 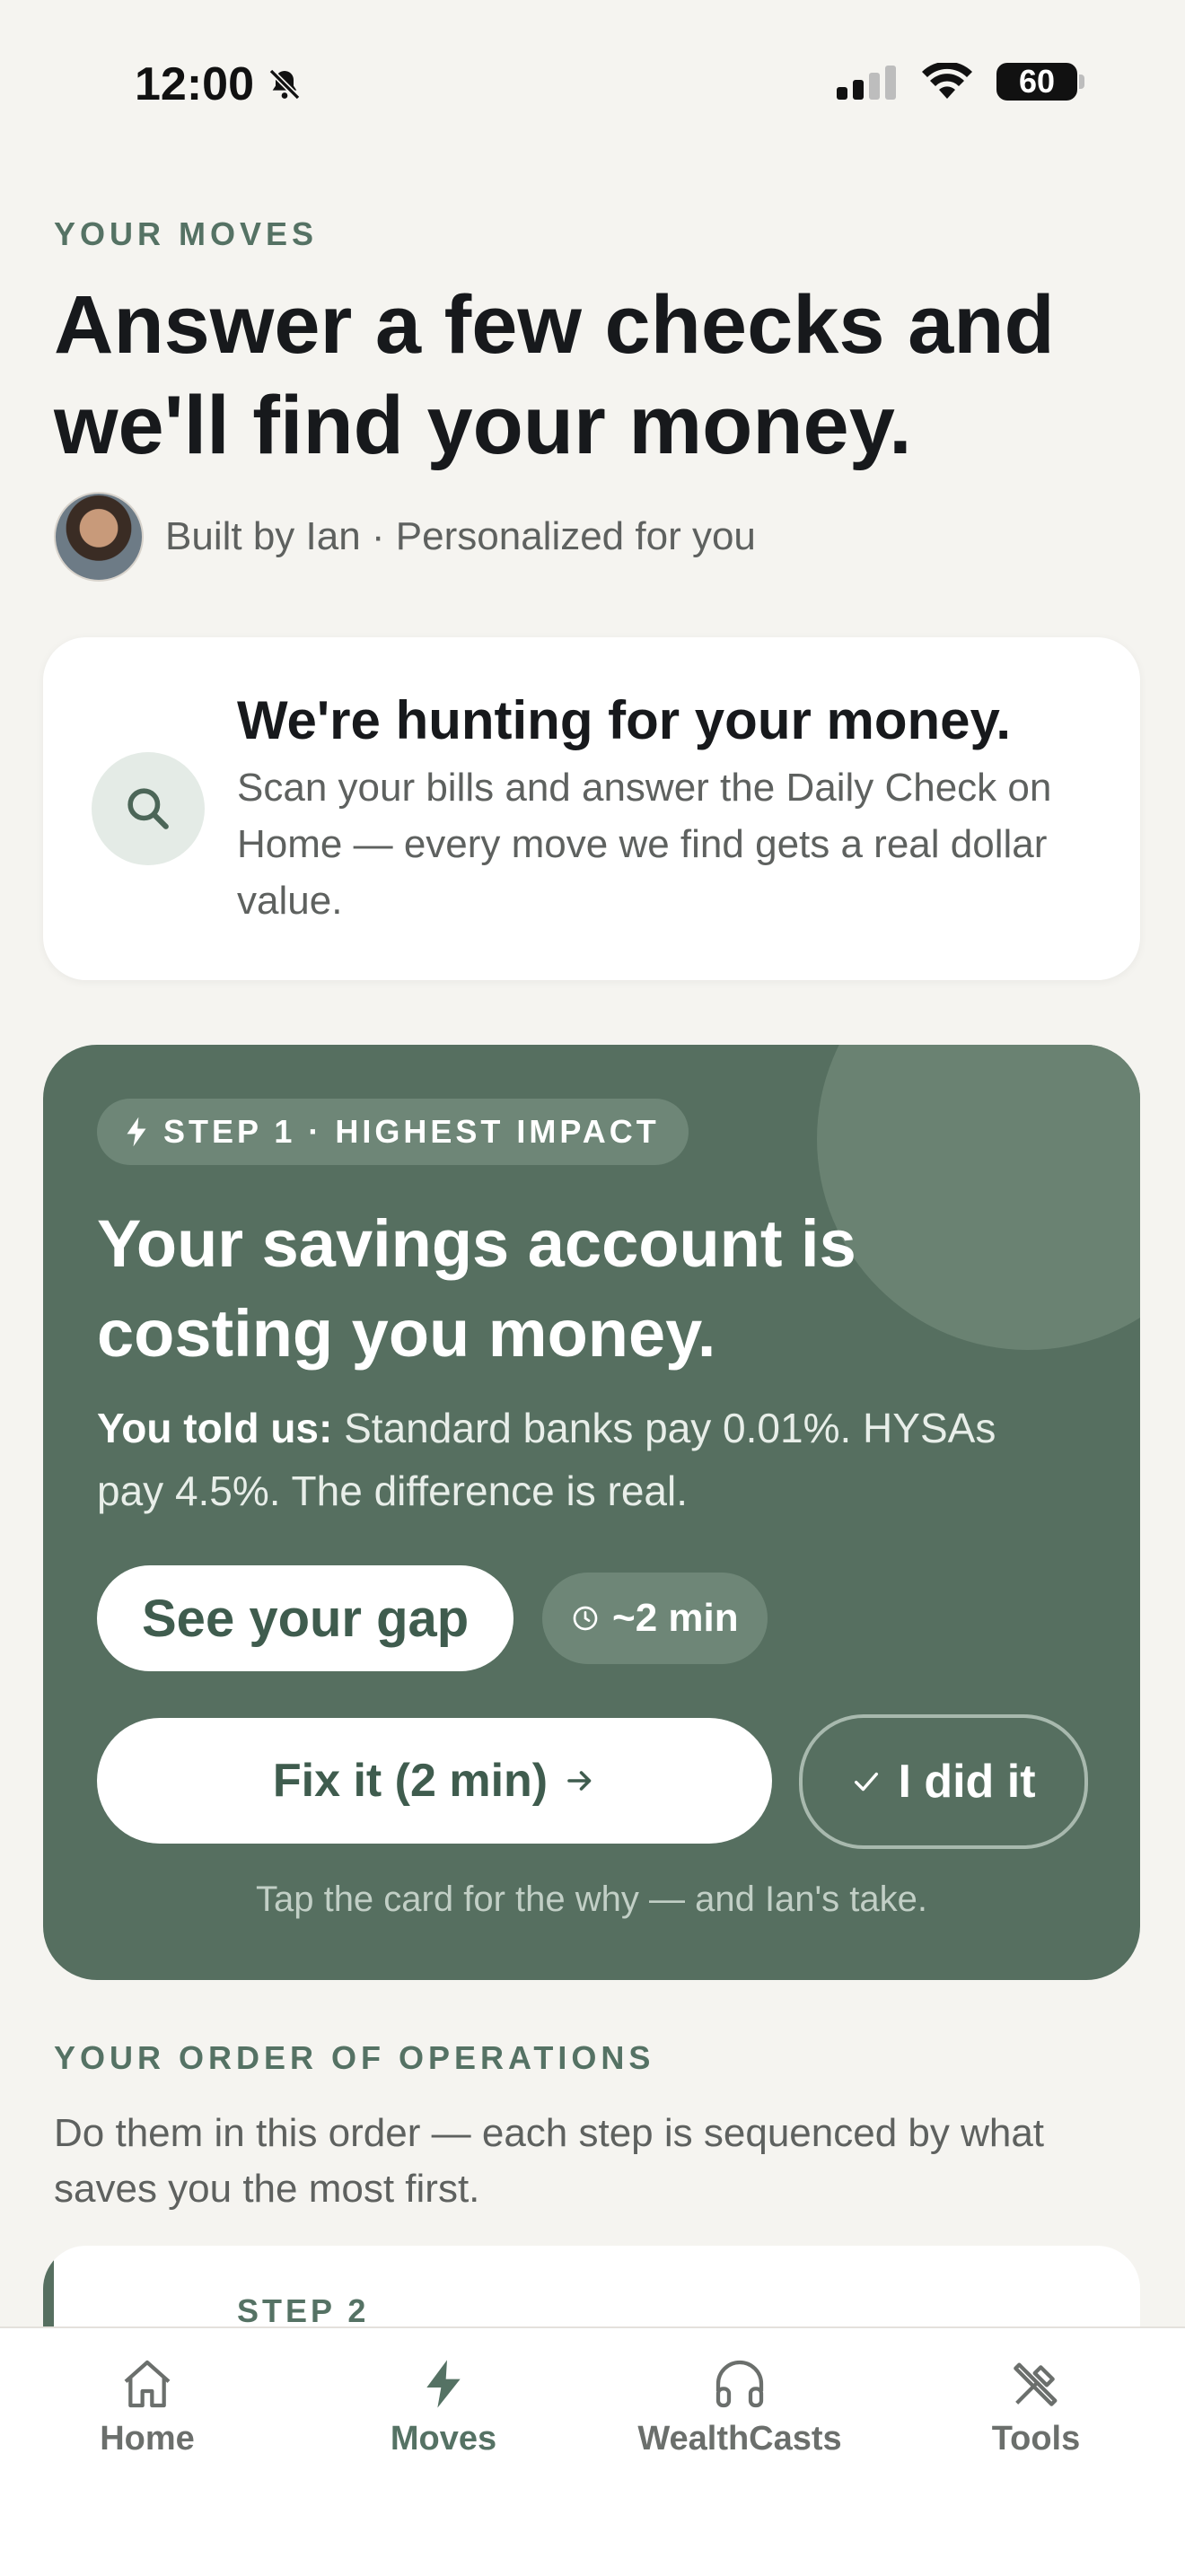 I want to click on wifi-icon, so click(x=947, y=81).